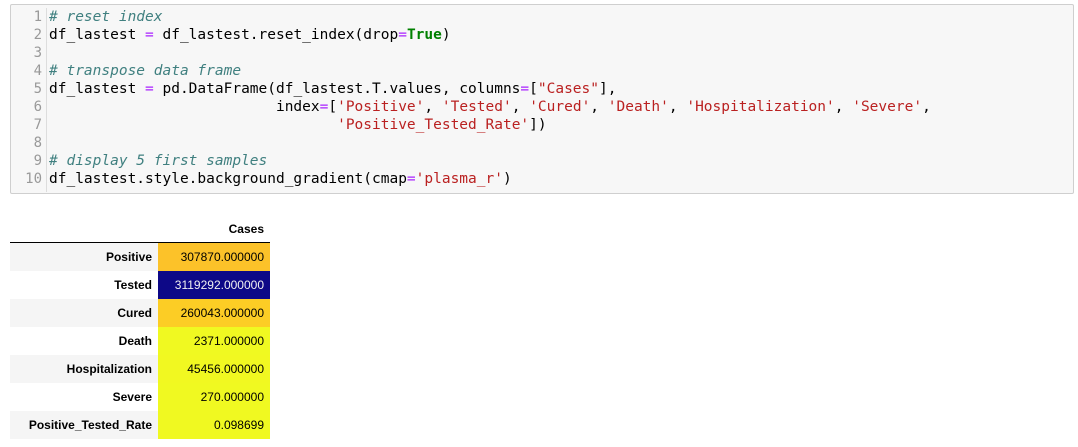  What do you see at coordinates (33, 179) in the screenshot?
I see `line-number: 10` at bounding box center [33, 179].